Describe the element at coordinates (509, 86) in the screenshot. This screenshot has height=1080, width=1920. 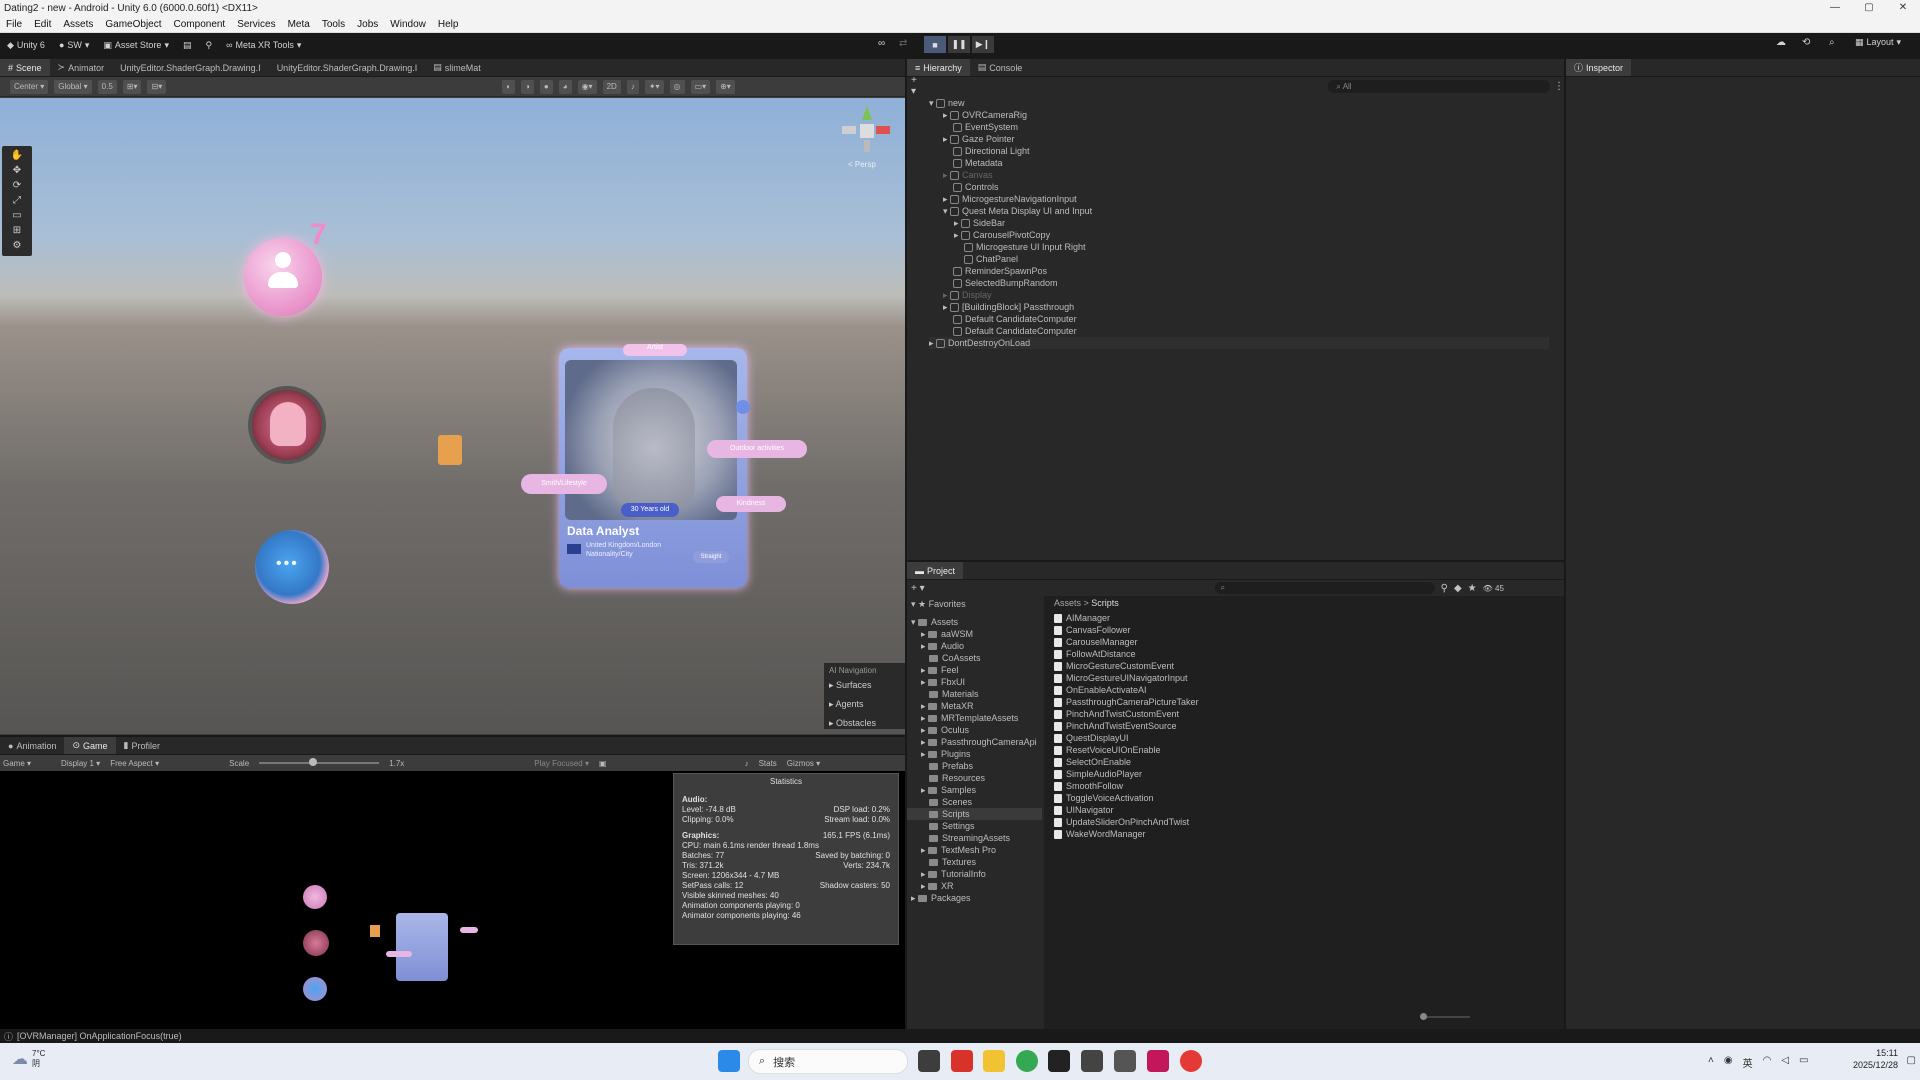
I see `draw-mode-icon: ◐` at that location.